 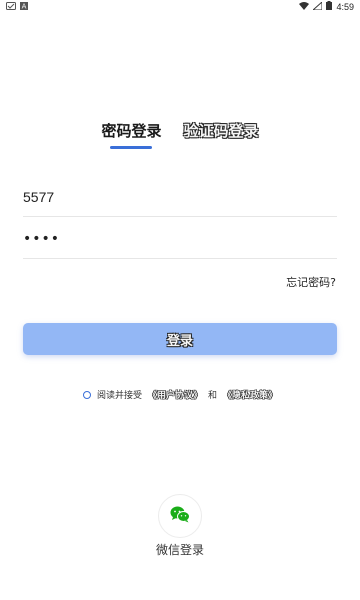 I want to click on agreement-row: 阅读并接受 《用户协议》和《隐私政策》, so click(x=180, y=394).